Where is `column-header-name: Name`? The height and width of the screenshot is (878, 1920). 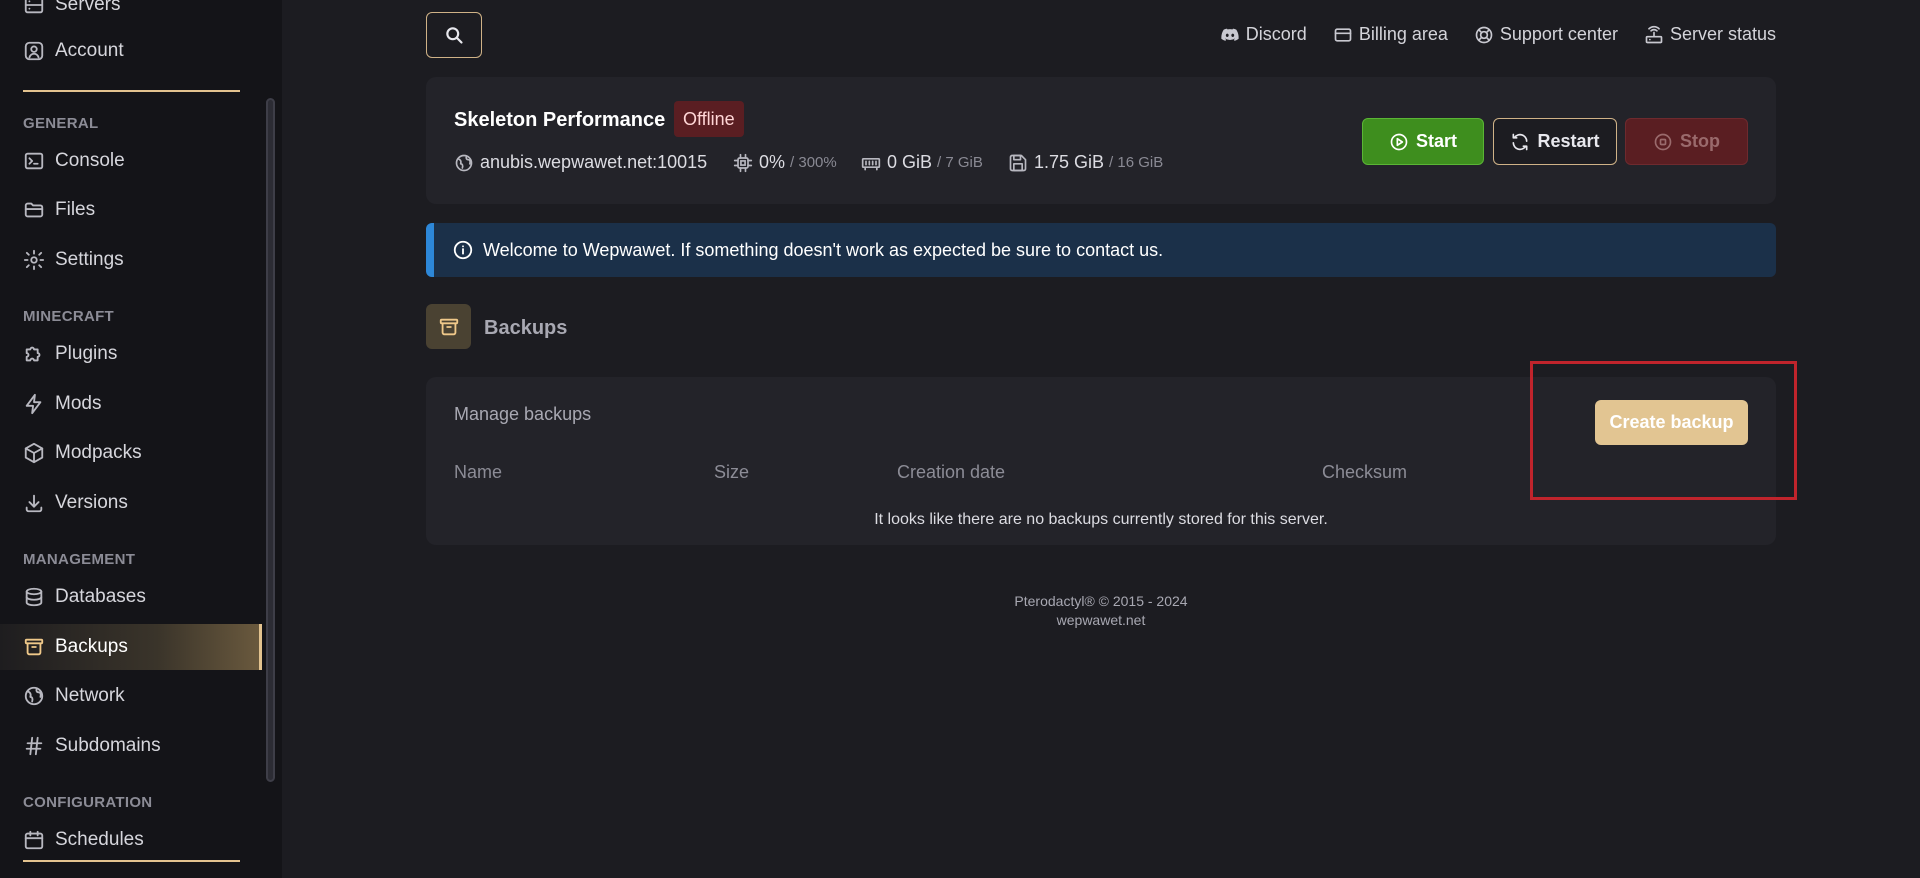 column-header-name: Name is located at coordinates (478, 472).